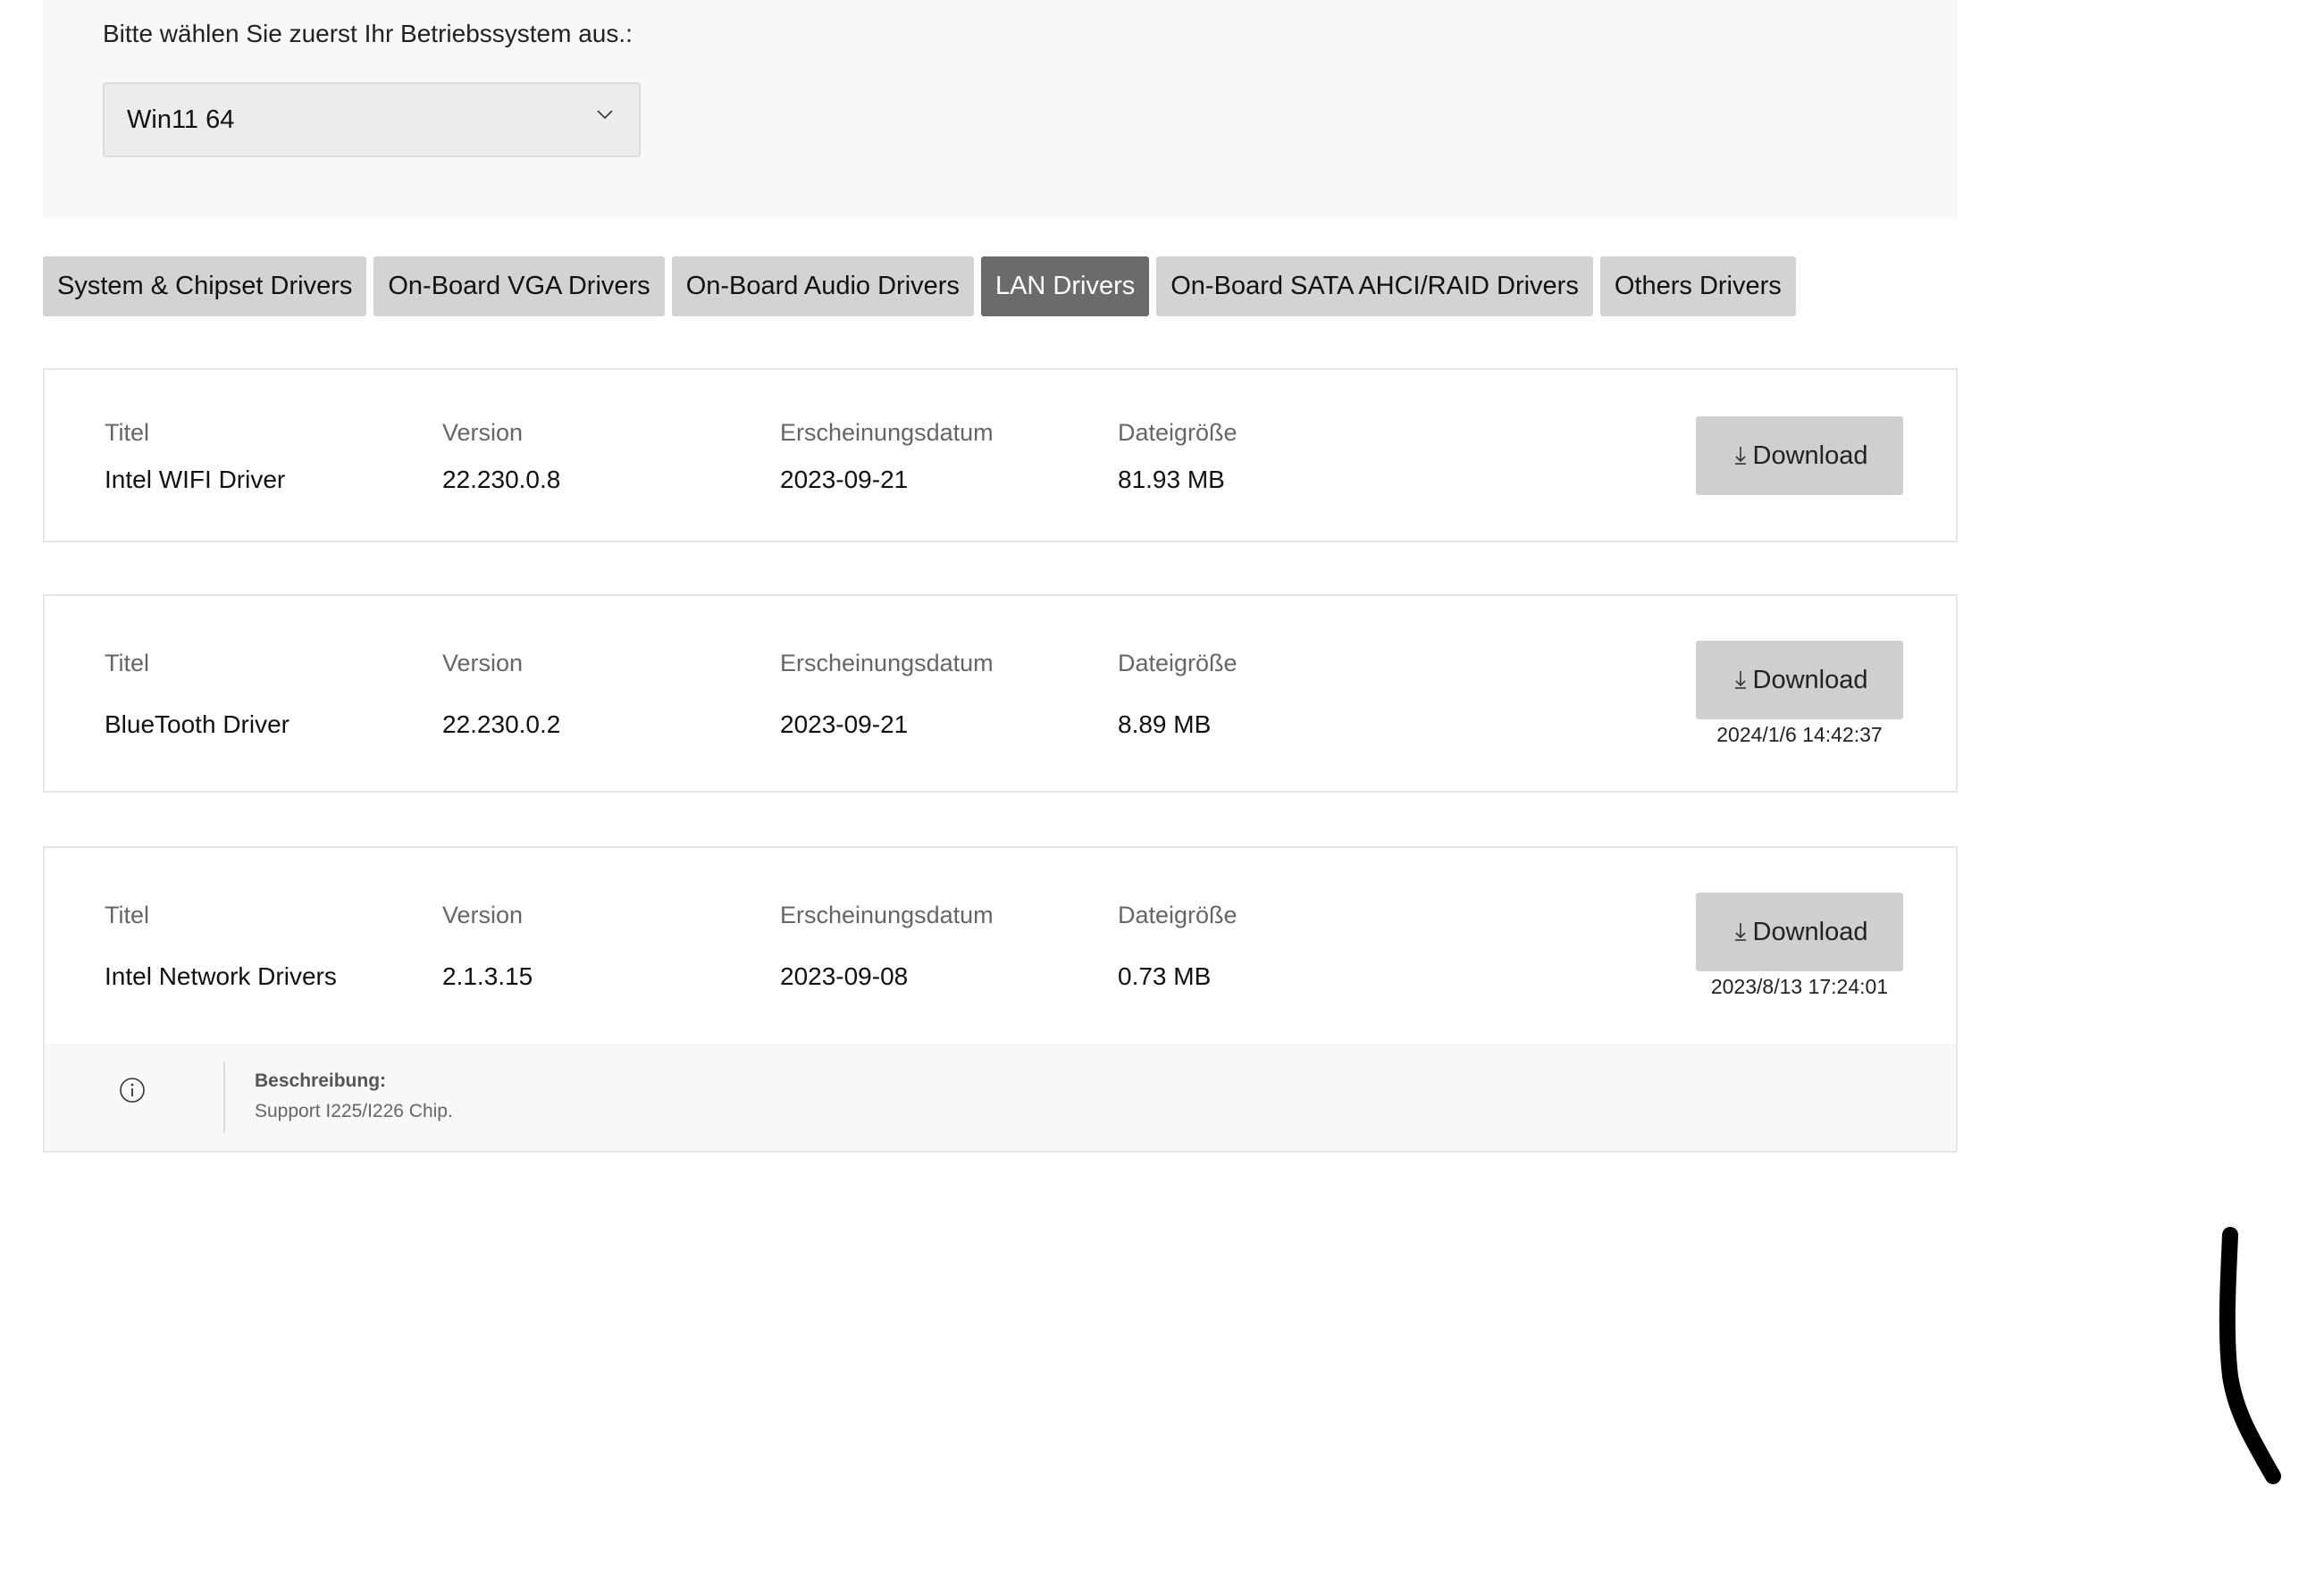 The height and width of the screenshot is (1570, 2324). Describe the element at coordinates (822, 286) in the screenshot. I see `tab-onboard-audio-drivers: On-Board Audio Drivers` at that location.